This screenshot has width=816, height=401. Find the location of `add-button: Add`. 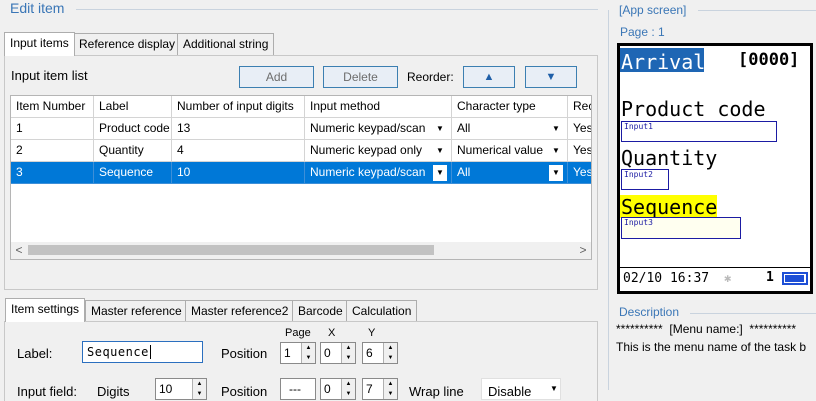

add-button: Add is located at coordinates (276, 77).